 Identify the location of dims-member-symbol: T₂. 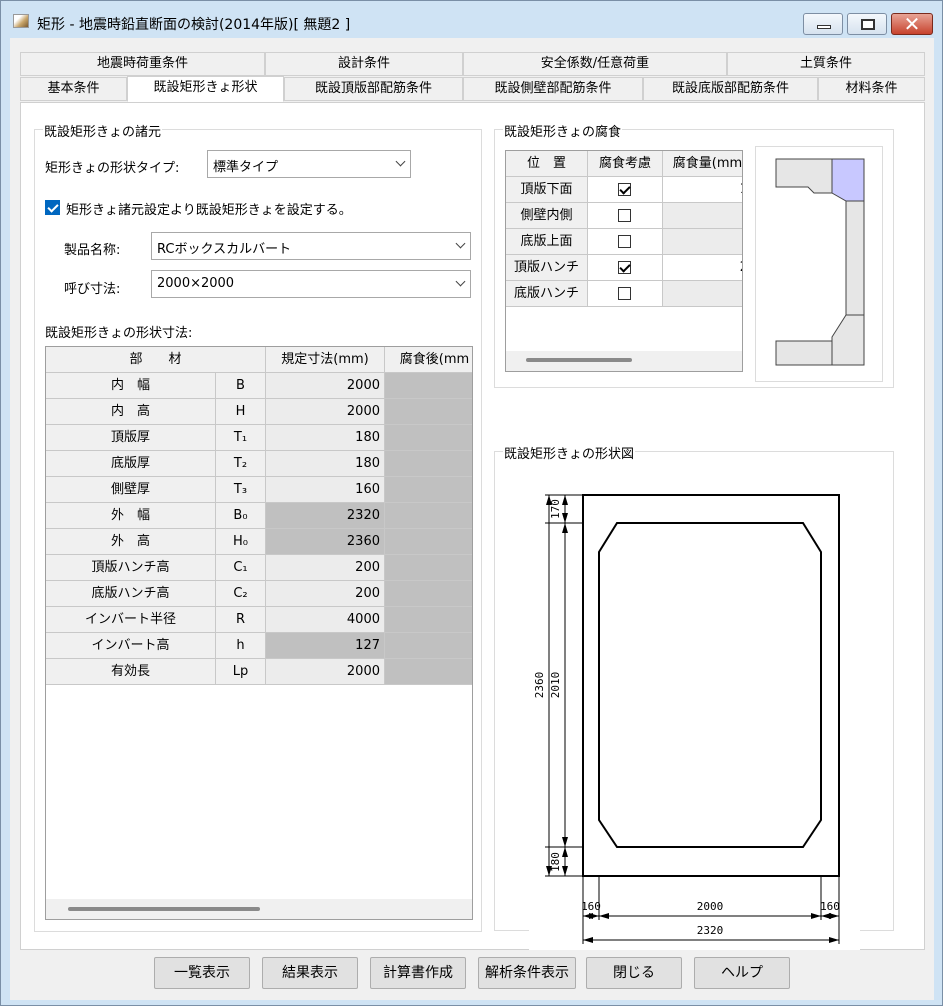
(241, 464).